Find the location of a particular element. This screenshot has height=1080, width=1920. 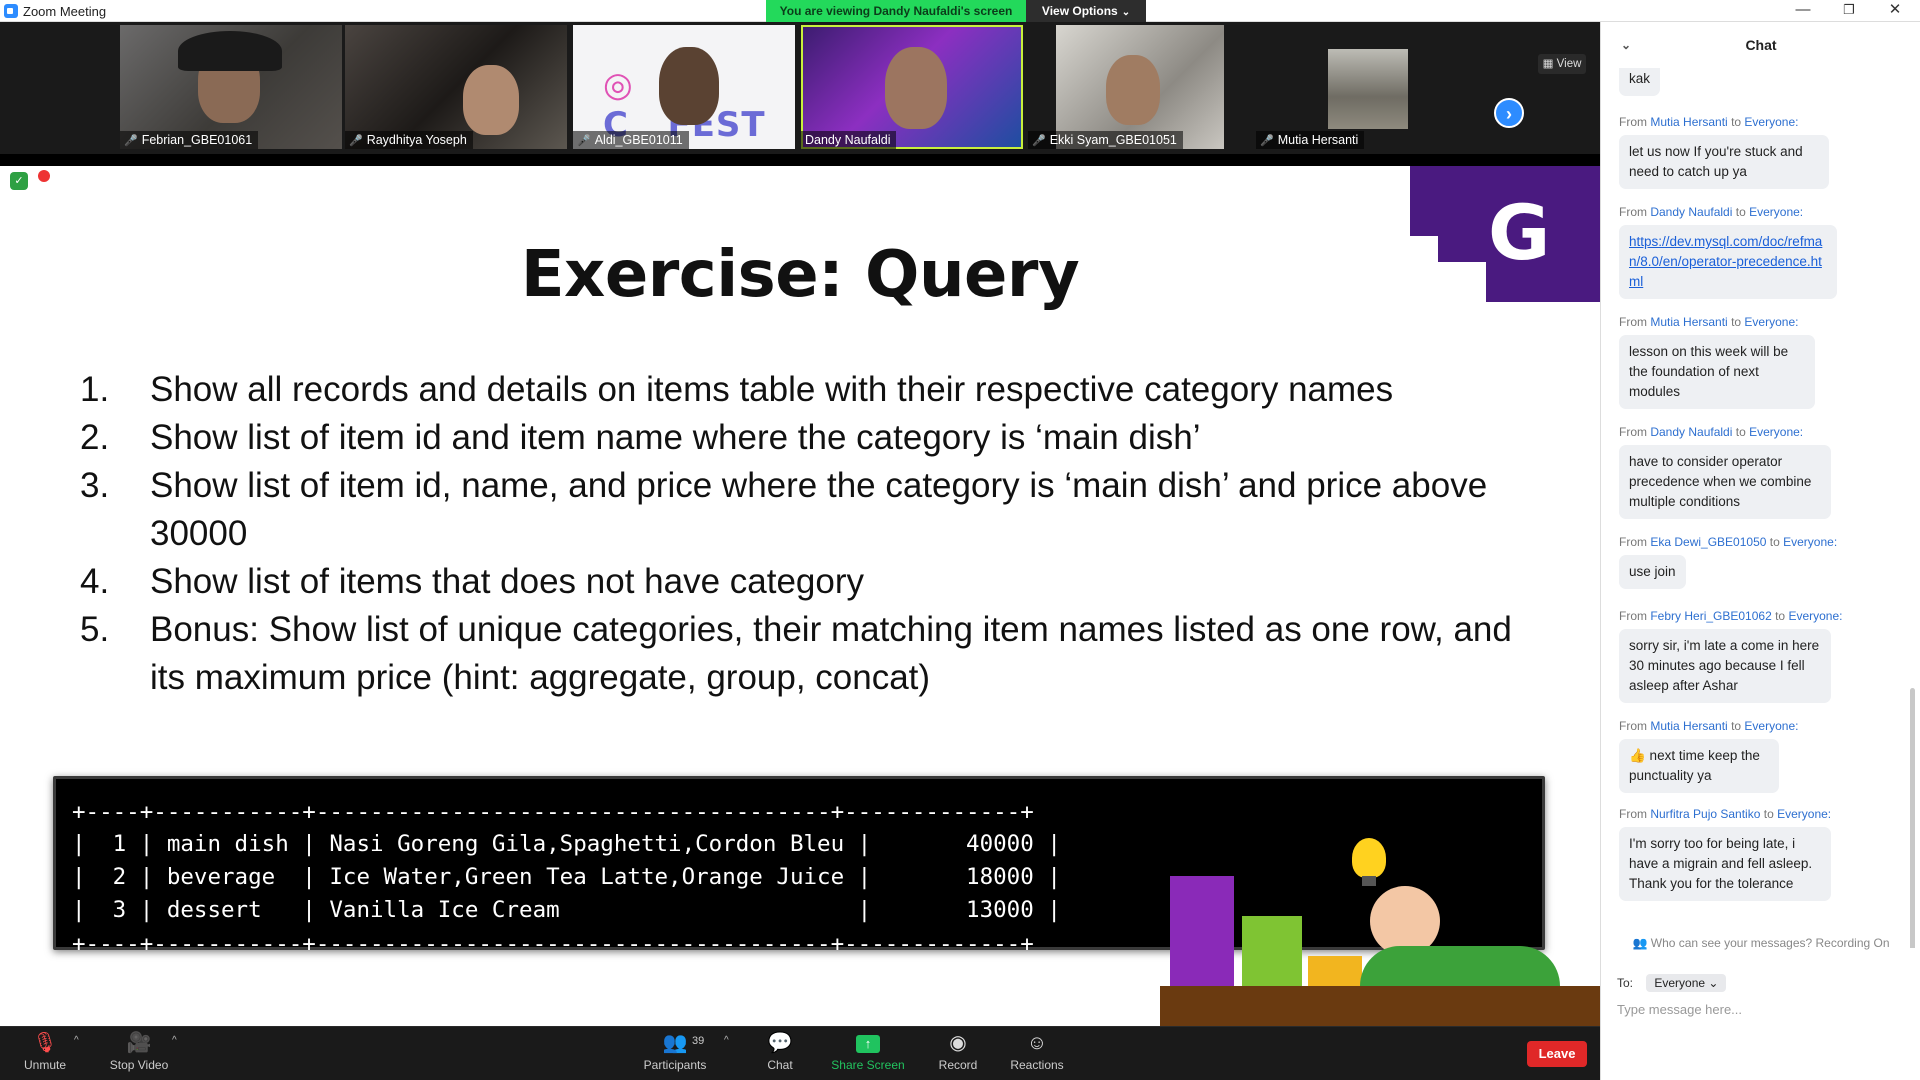

view-layout-button: ▦ View is located at coordinates (1562, 64).